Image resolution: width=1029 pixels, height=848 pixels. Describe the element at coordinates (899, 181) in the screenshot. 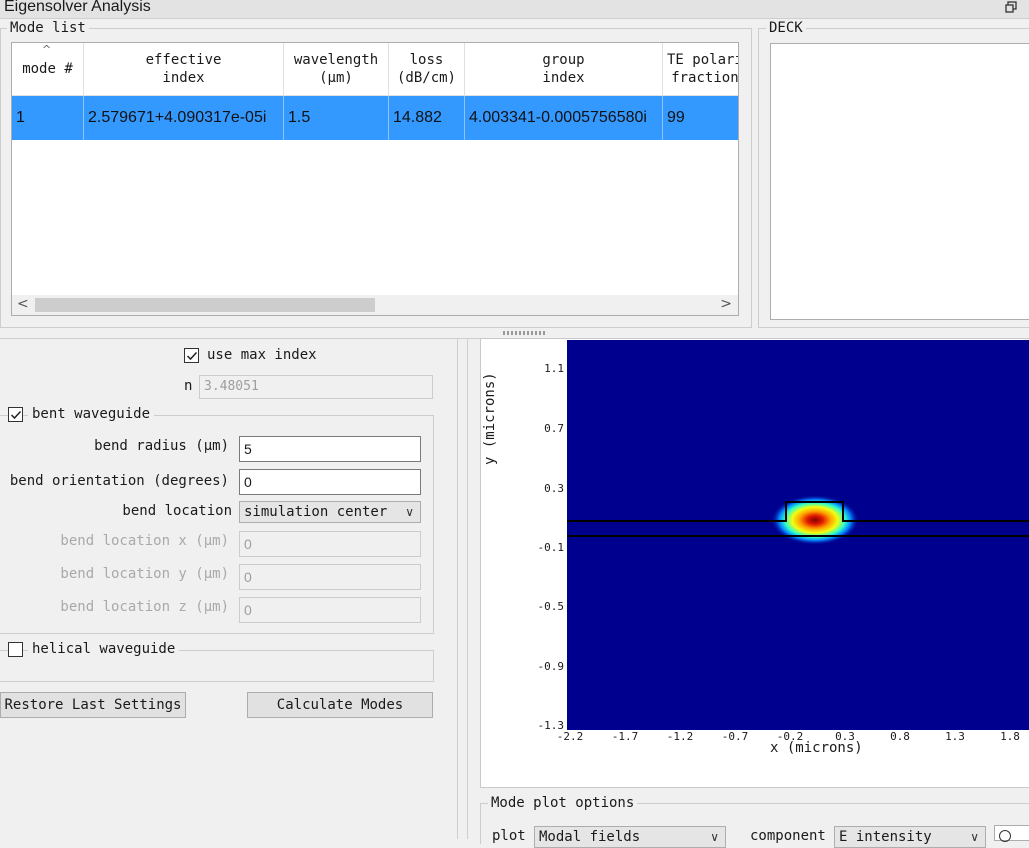

I see `deck-list` at that location.